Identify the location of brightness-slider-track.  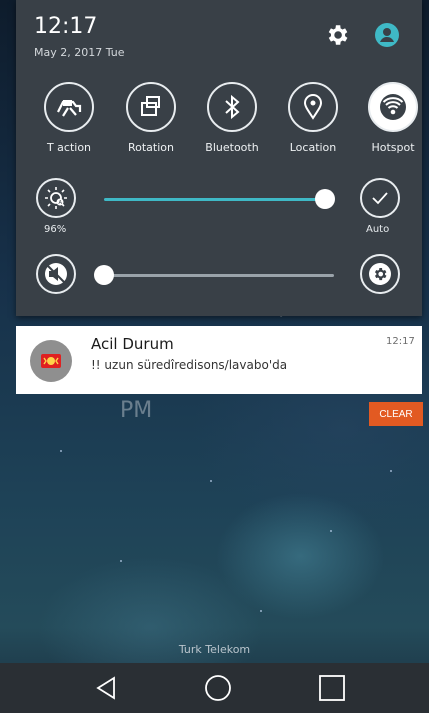
(215, 199).